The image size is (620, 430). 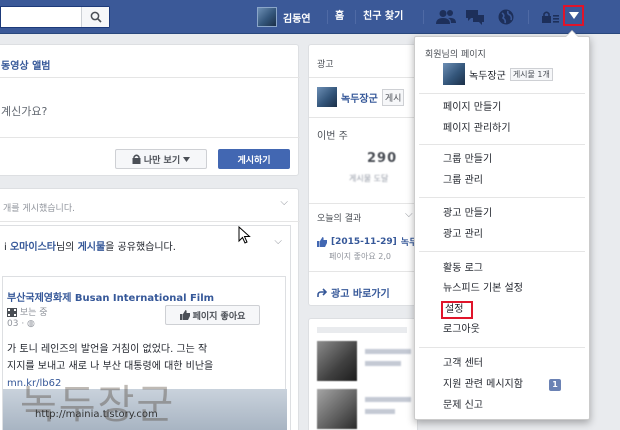 What do you see at coordinates (33, 247) in the screenshot?
I see `shared-from-link: 오마이스타` at bounding box center [33, 247].